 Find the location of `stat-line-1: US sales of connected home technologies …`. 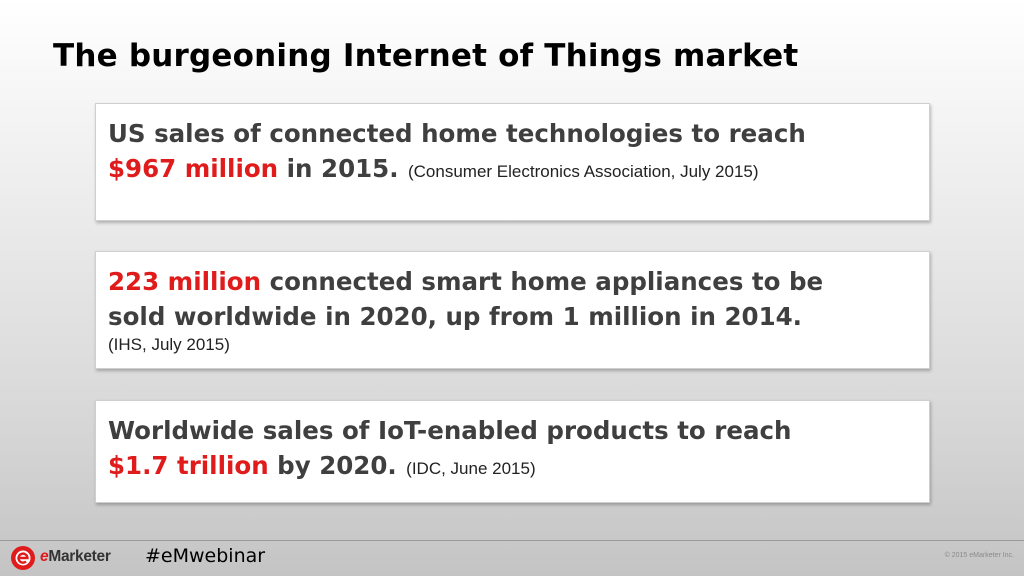

stat-line-1: US sales of connected home technologies … is located at coordinates (512, 133).